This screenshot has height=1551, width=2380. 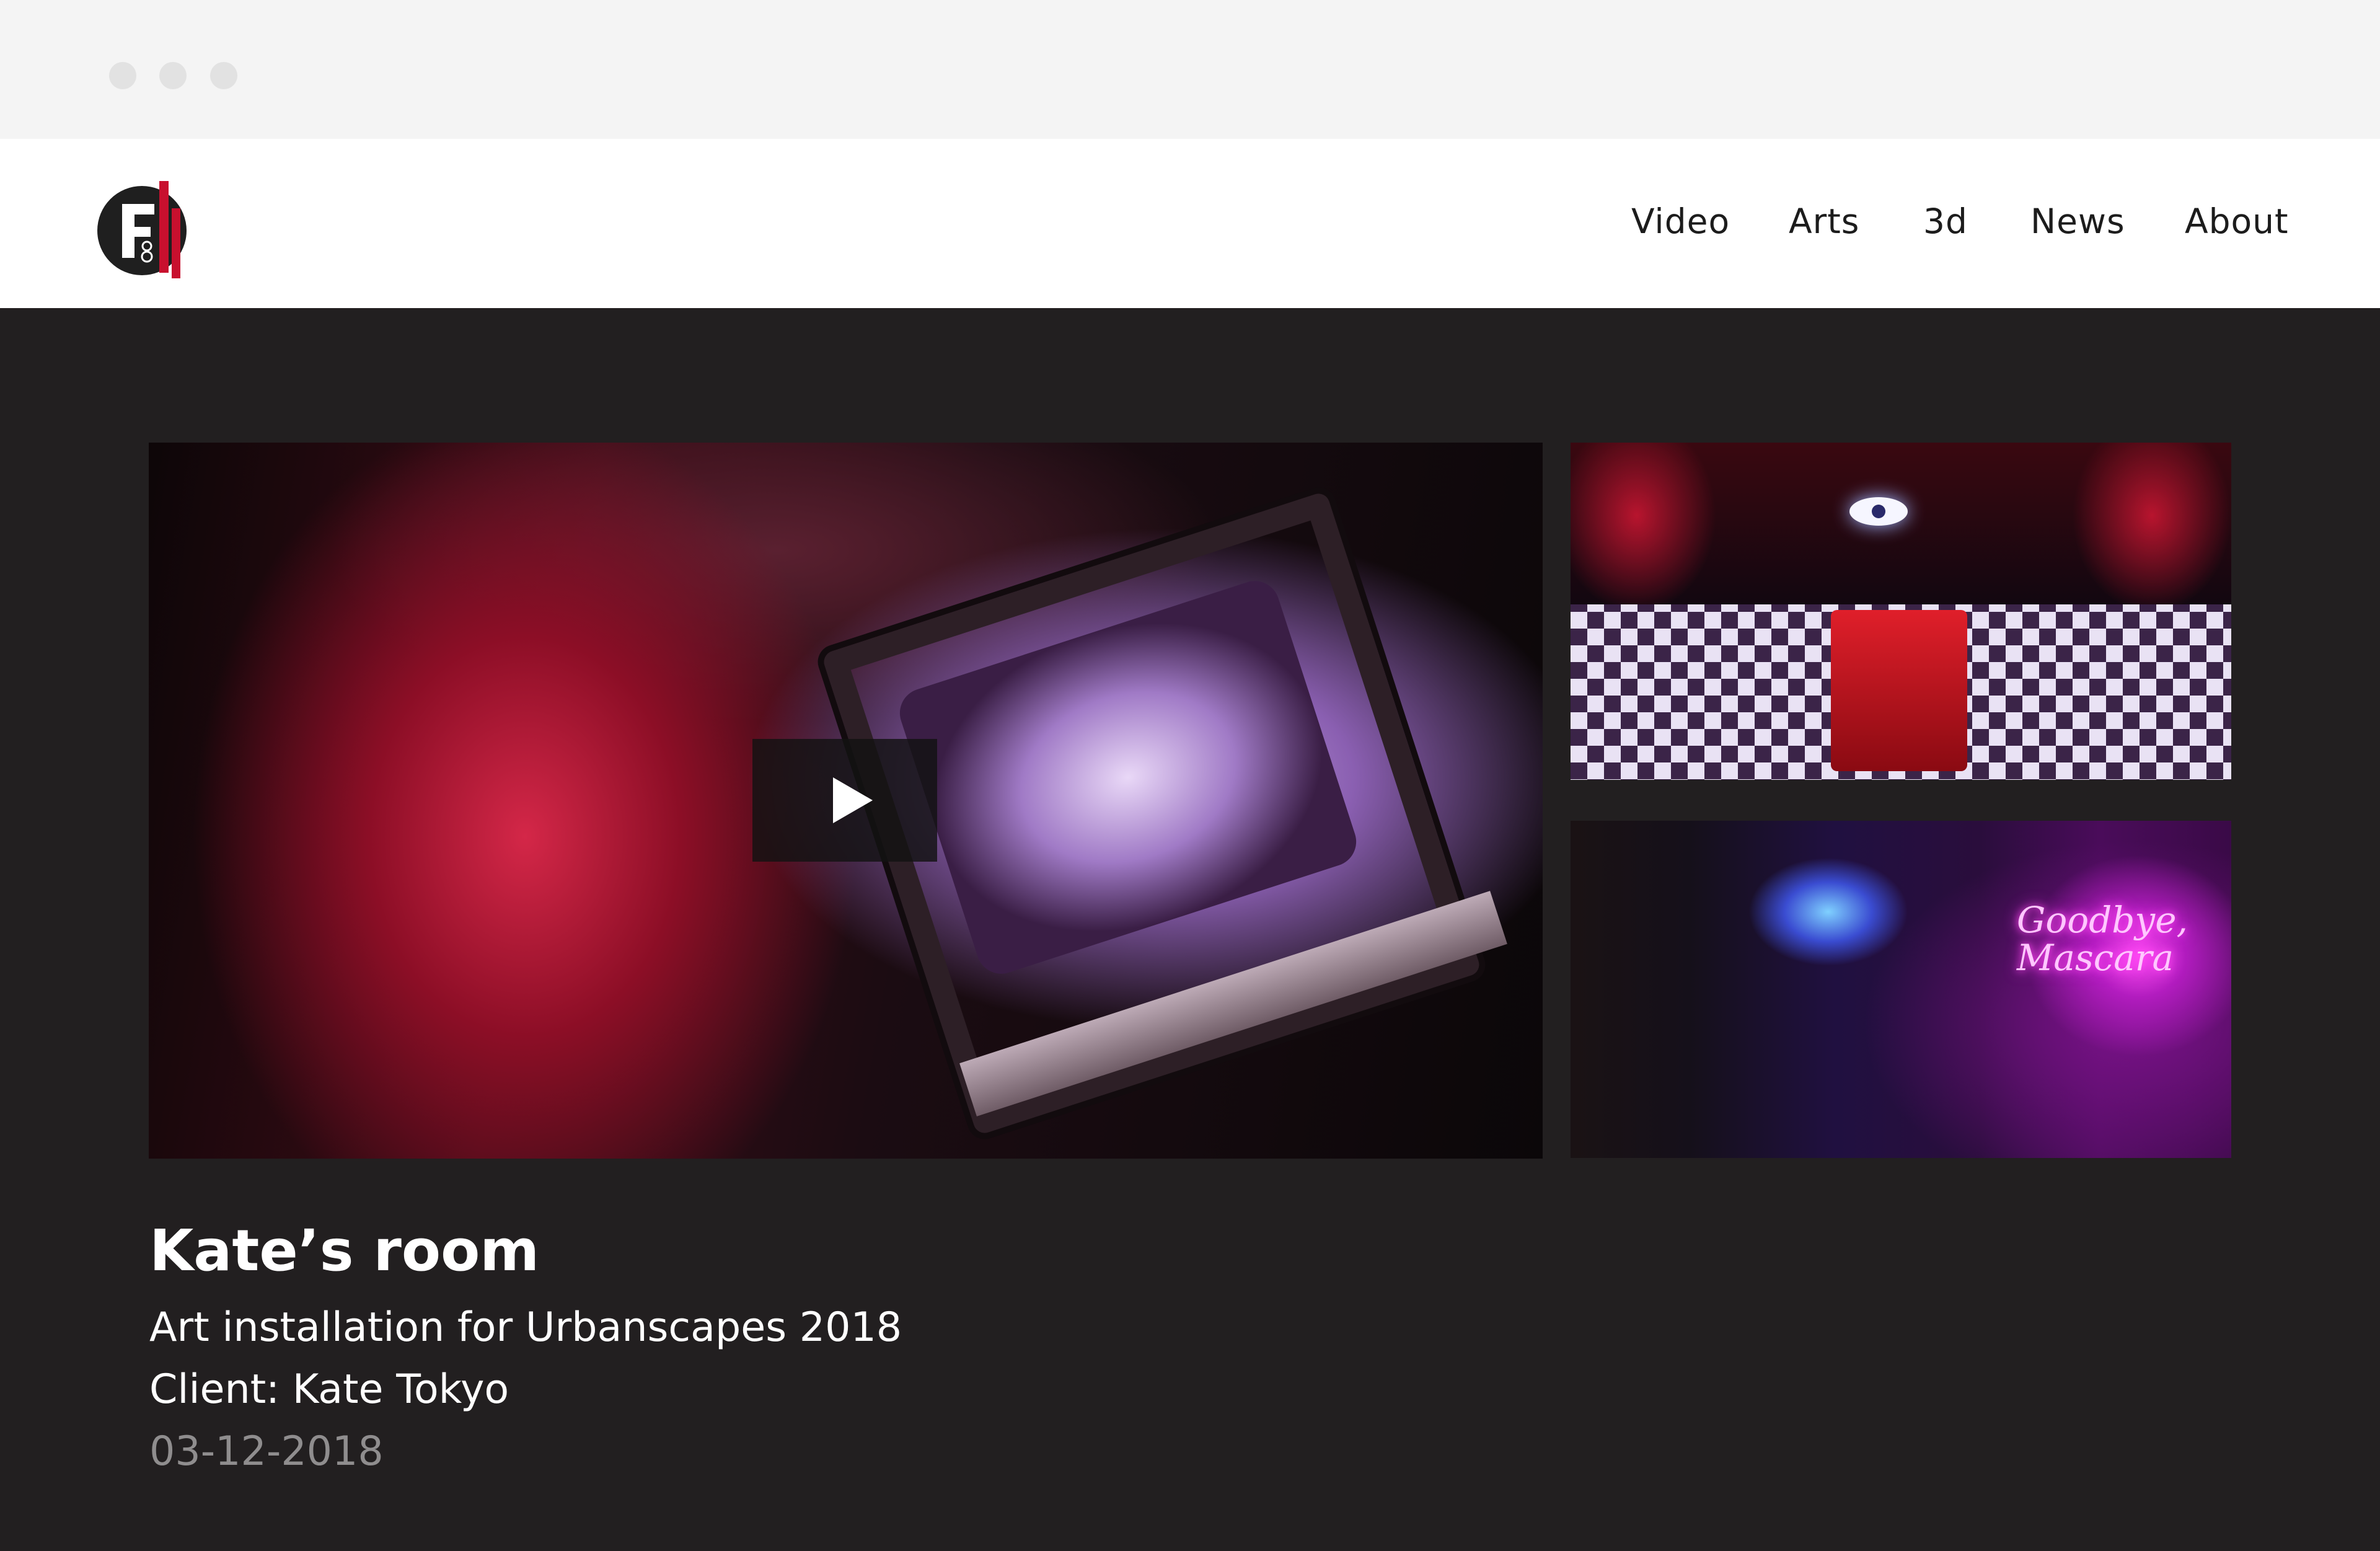 I want to click on site-header: Video Arts 3d News About, so click(x=1190, y=223).